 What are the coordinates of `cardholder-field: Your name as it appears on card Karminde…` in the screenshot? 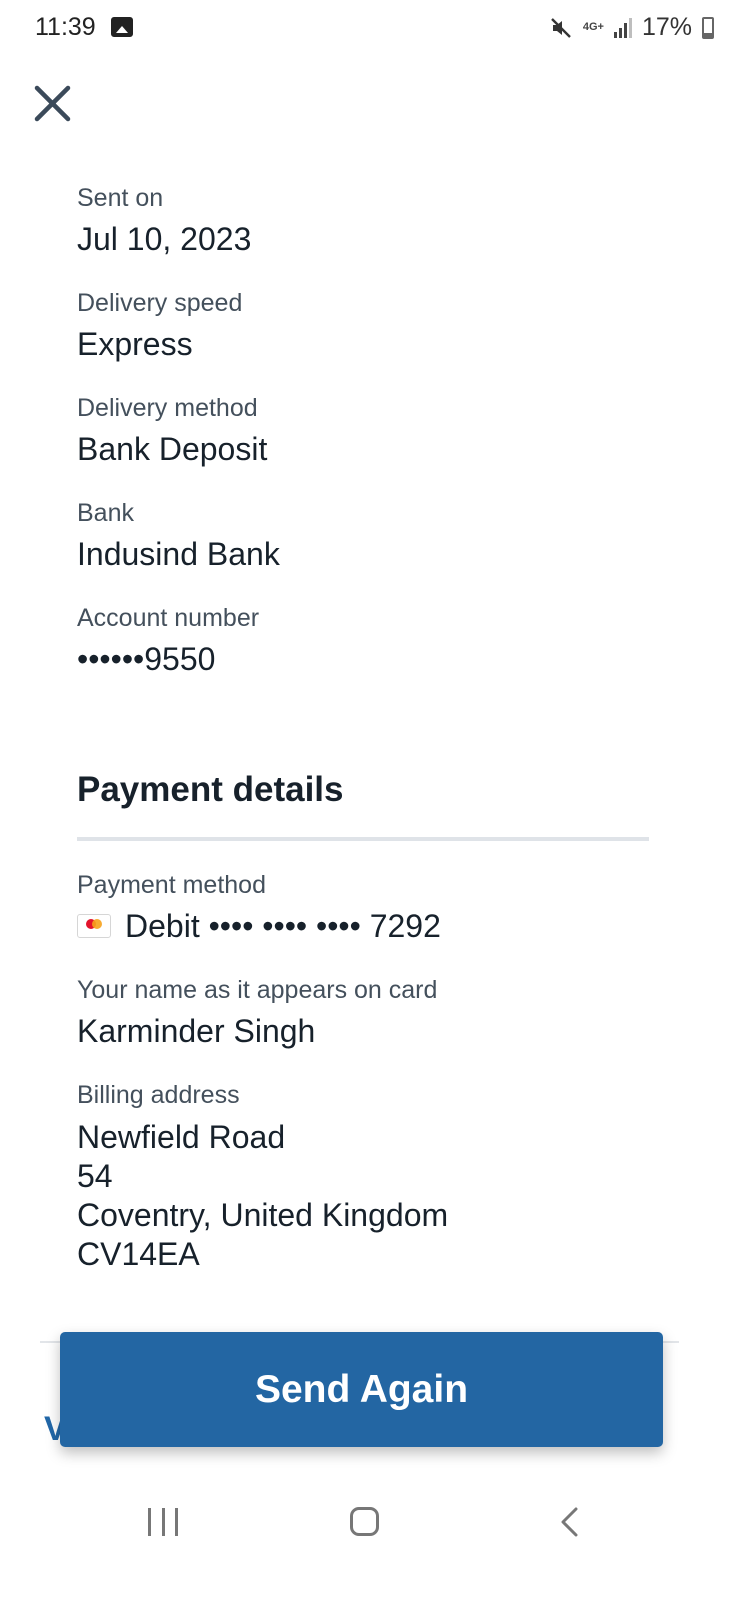 It's located at (257, 1013).